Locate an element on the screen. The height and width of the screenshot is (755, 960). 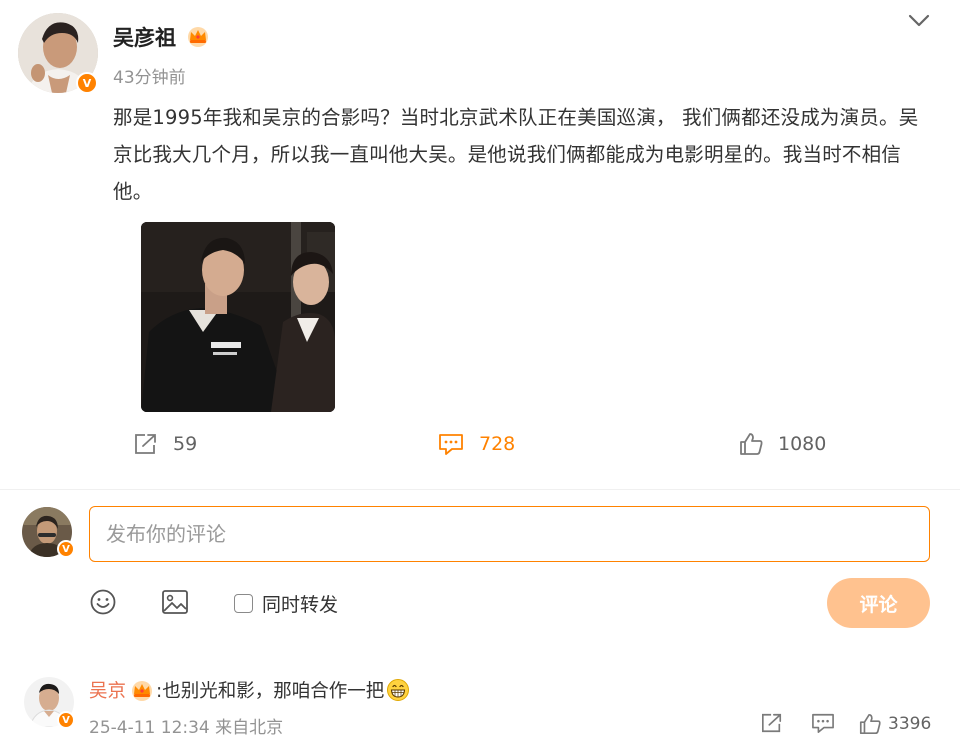
repost-count: 59 is located at coordinates (185, 444).